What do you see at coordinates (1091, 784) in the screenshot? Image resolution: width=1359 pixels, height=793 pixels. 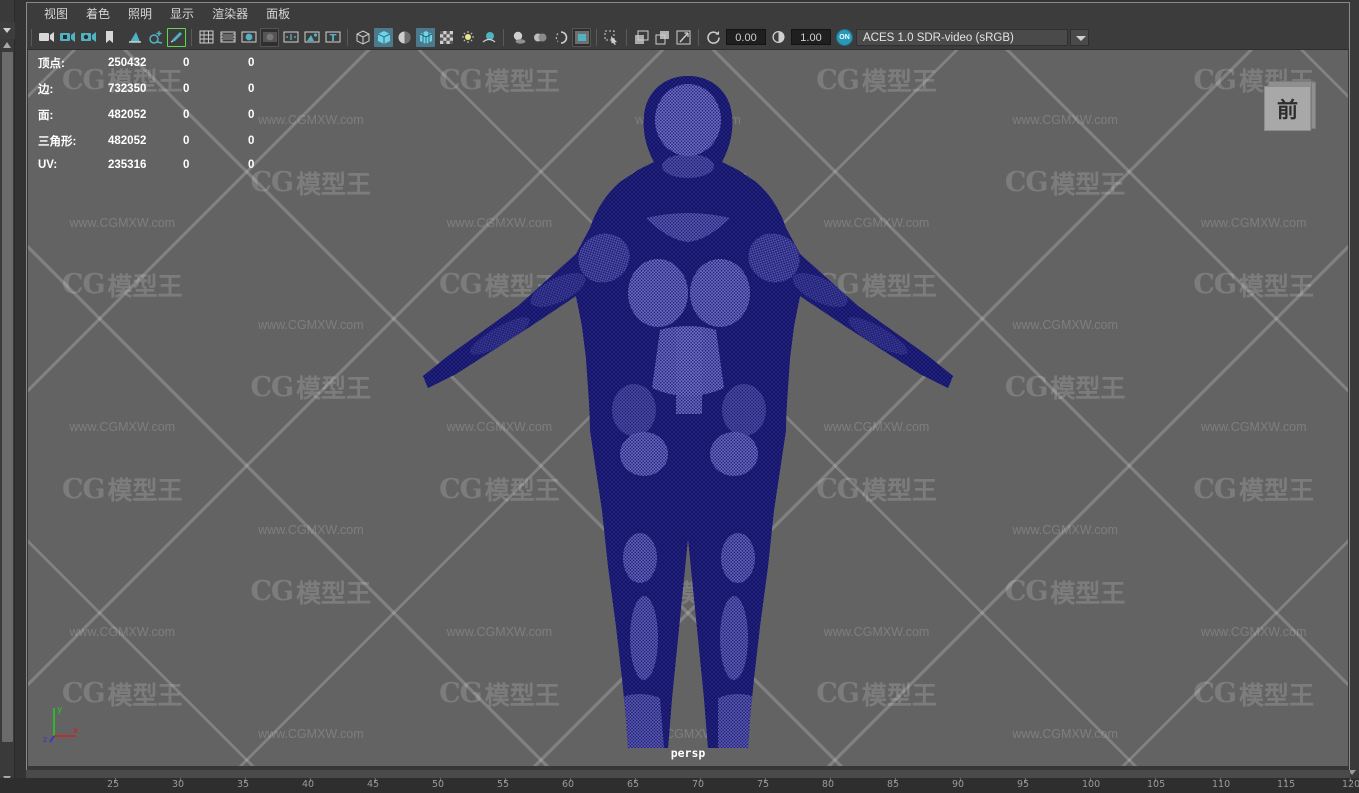 I see `timeline-tick-label: 100` at bounding box center [1091, 784].